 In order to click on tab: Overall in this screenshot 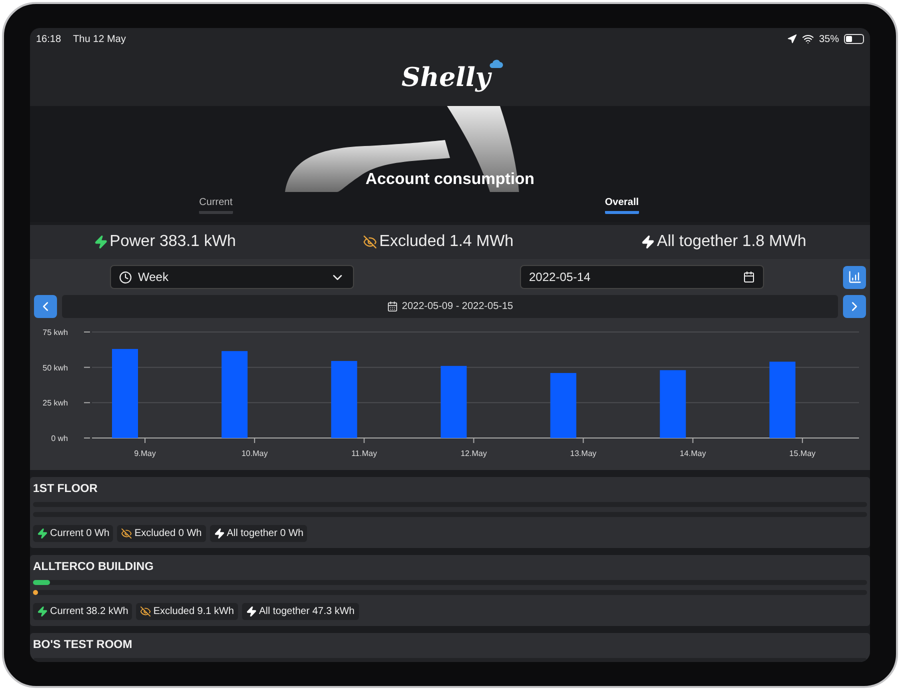, I will do `click(621, 205)`.